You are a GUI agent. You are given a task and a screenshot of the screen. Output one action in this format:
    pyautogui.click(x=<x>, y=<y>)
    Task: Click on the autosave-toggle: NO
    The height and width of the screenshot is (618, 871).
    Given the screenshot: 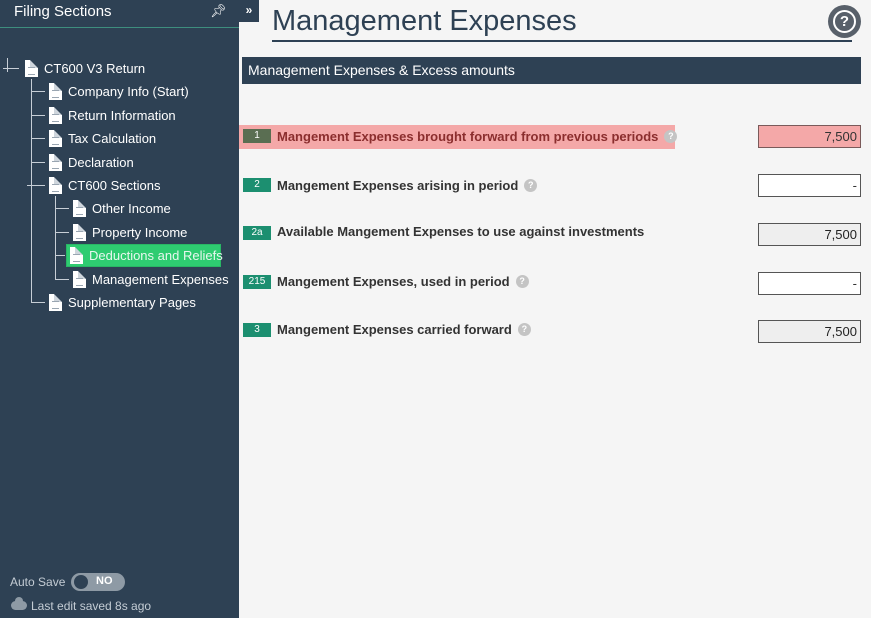 What is the action you would take?
    pyautogui.click(x=98, y=582)
    